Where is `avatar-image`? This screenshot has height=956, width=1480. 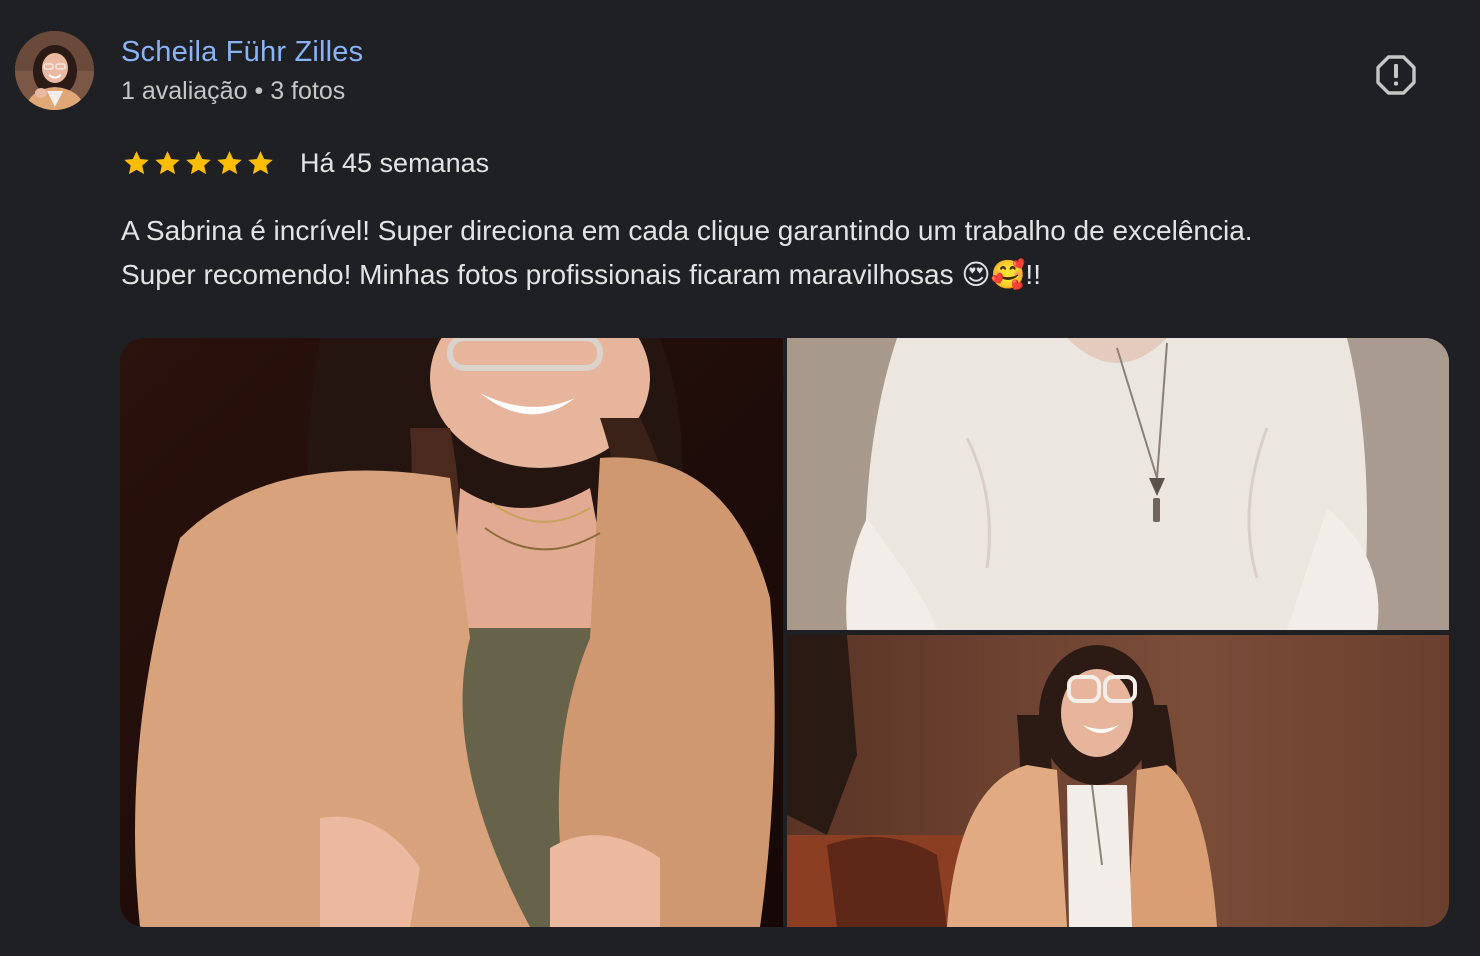
avatar-image is located at coordinates (54, 70).